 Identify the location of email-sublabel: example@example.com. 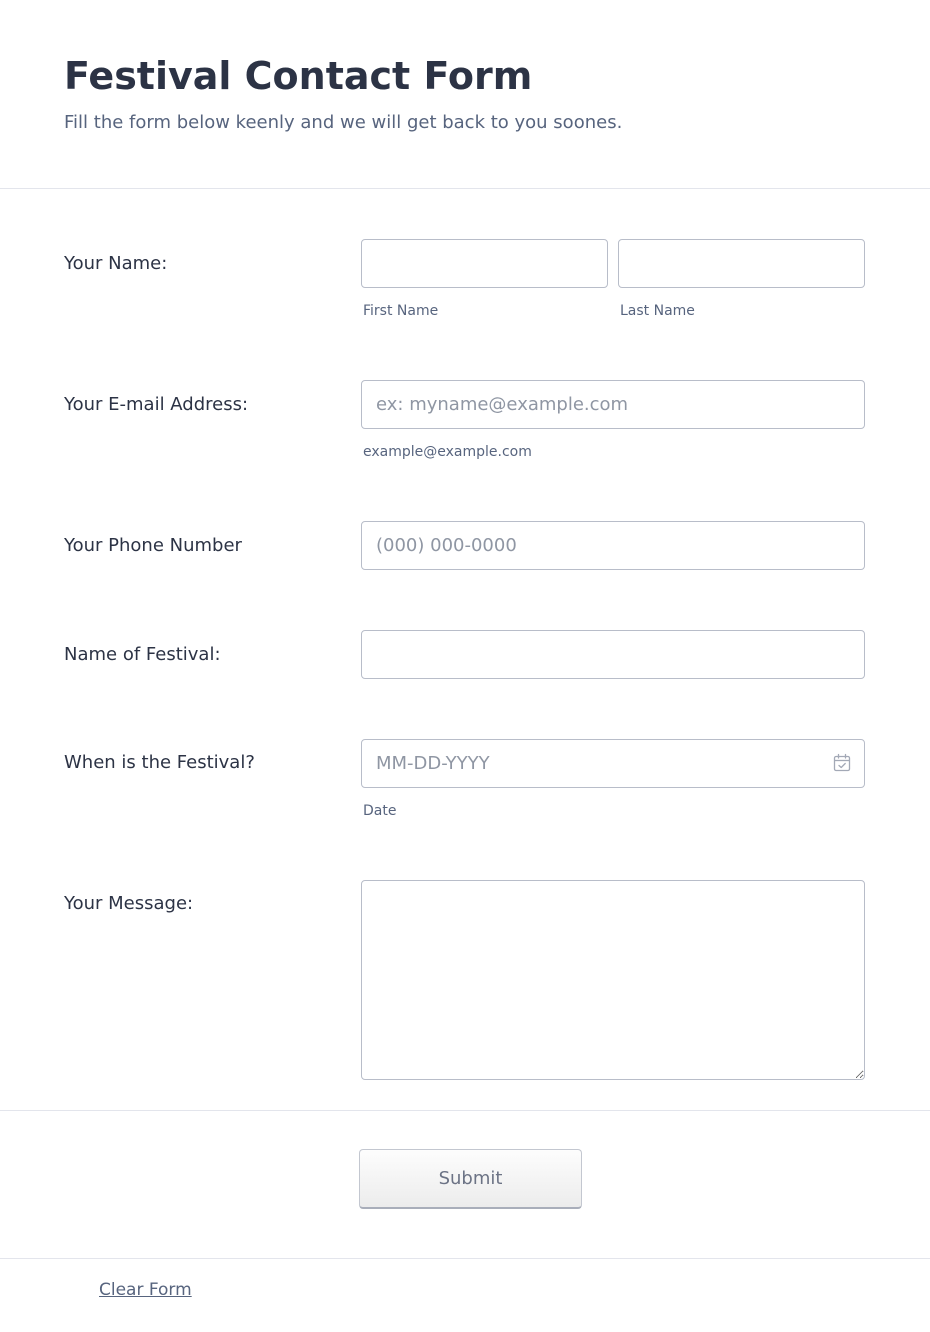
(447, 452).